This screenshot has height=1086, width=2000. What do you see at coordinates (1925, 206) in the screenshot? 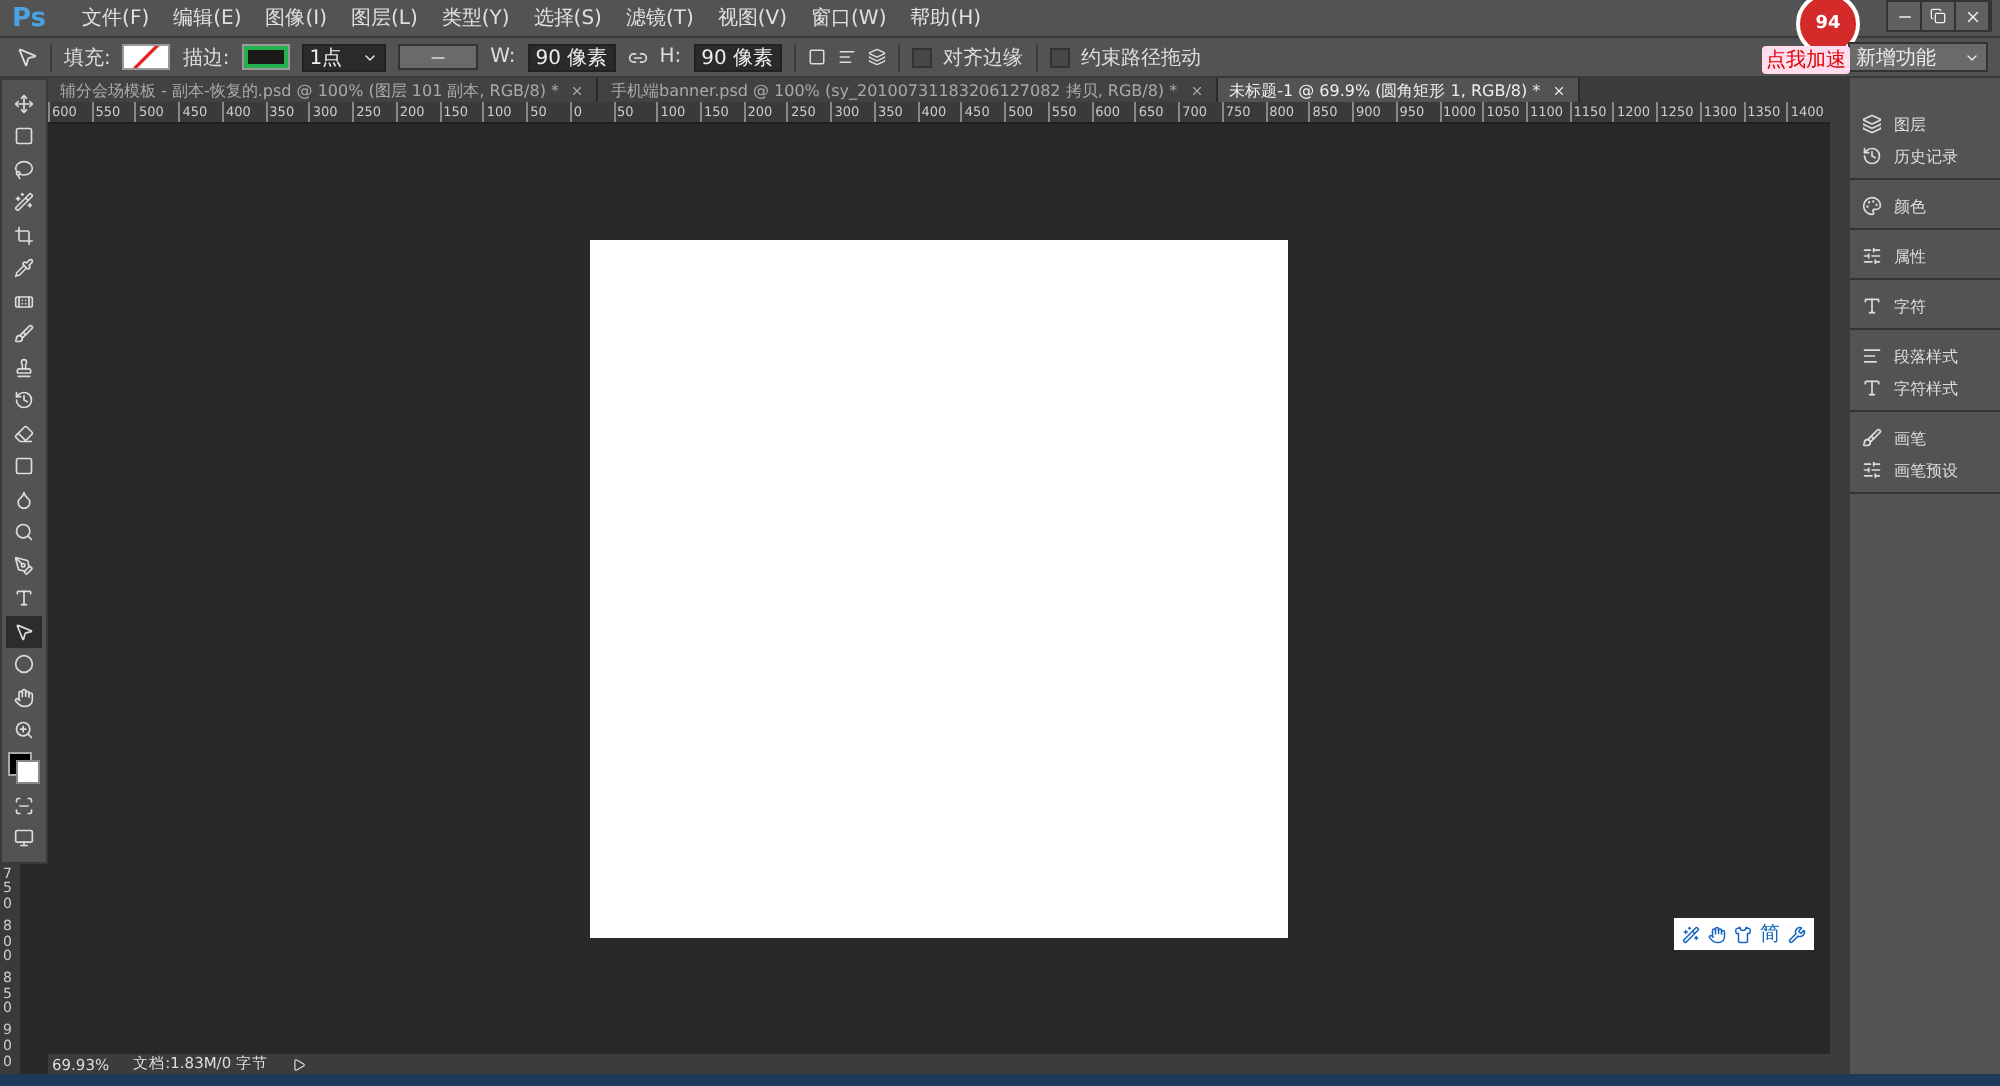
I see `panel-item: 颜色` at bounding box center [1925, 206].